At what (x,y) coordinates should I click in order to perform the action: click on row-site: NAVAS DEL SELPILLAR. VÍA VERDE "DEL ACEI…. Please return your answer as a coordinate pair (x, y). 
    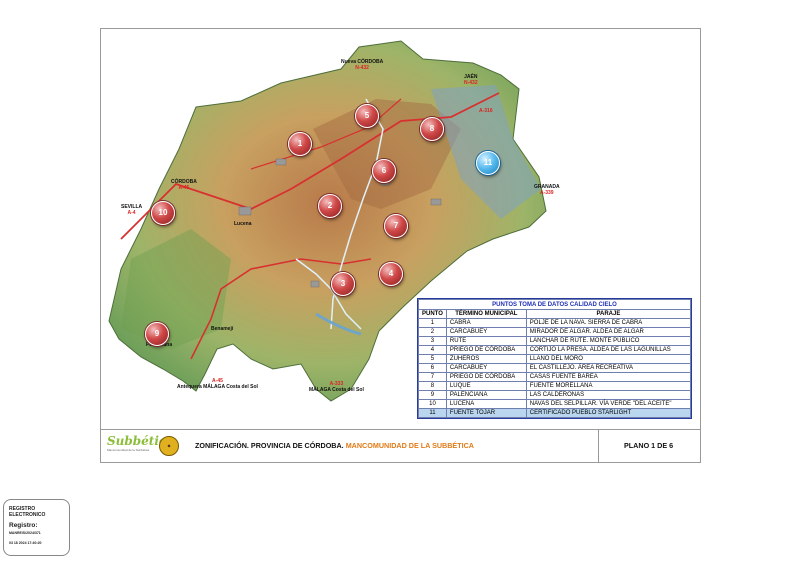
    Looking at the image, I should click on (608, 404).